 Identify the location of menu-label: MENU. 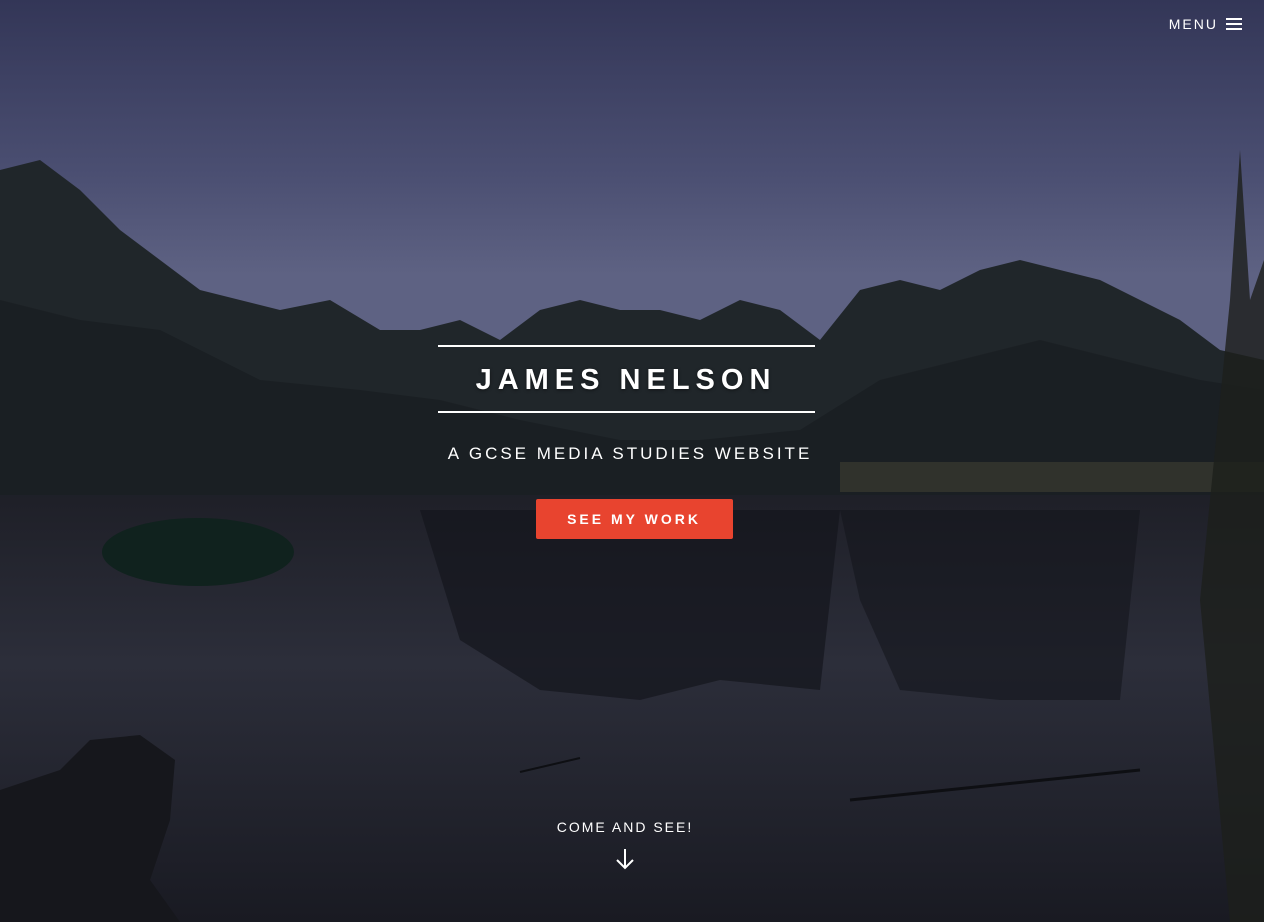
(1193, 24).